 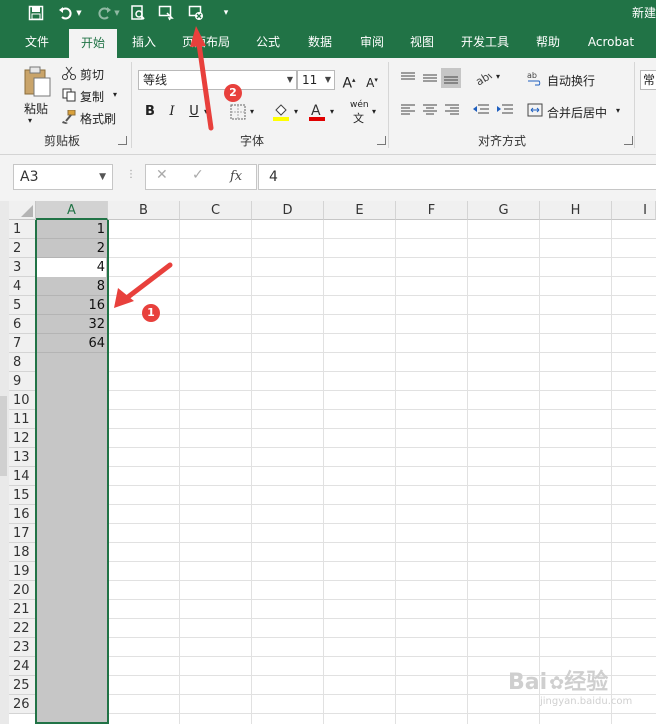 I want to click on arrow-to-qat-button, so click(x=202, y=78).